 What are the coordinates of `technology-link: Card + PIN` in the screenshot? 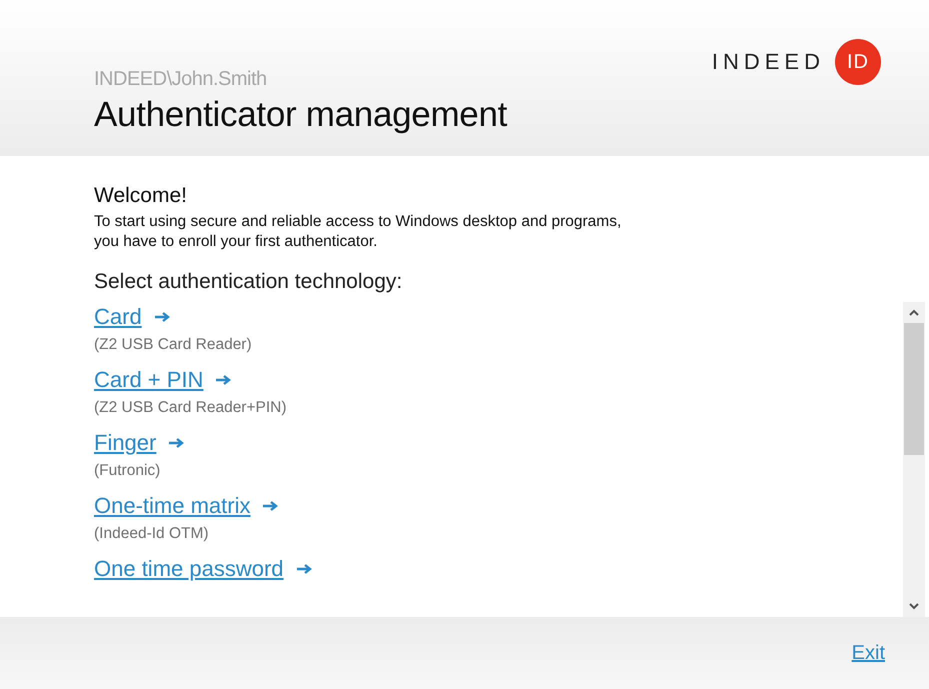 It's located at (149, 380).